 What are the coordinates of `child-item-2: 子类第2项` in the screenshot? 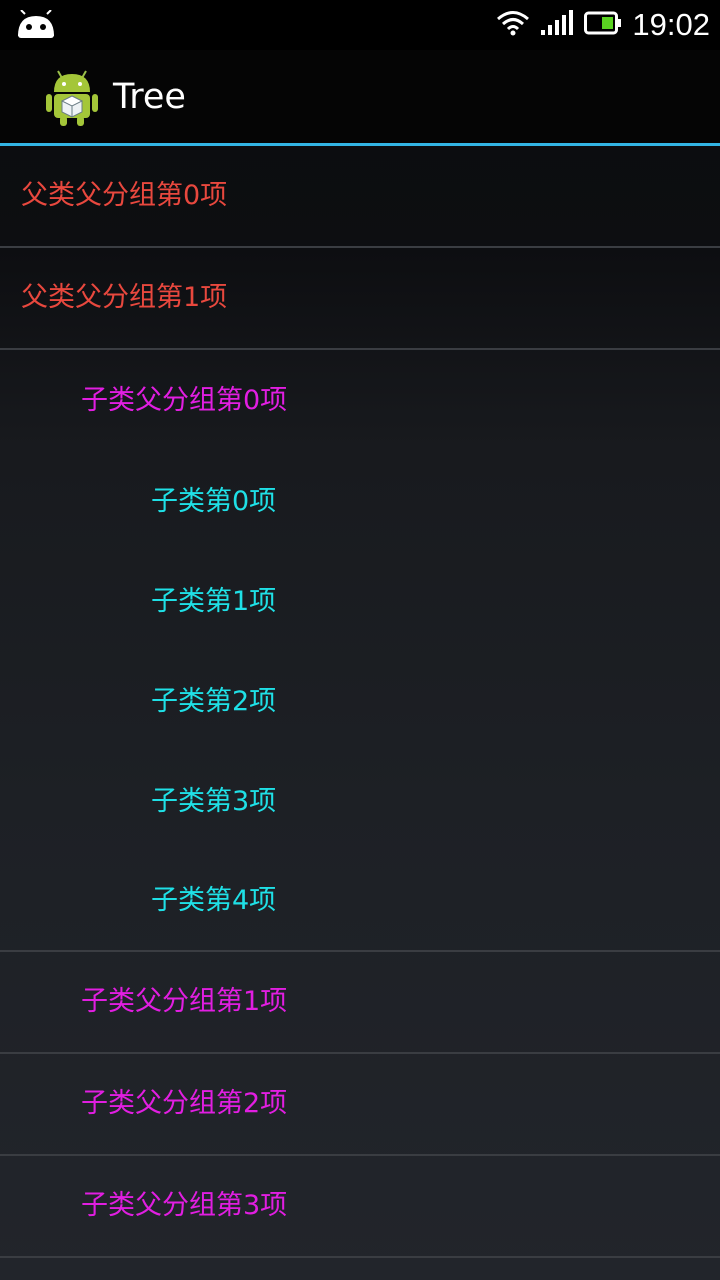 It's located at (360, 702).